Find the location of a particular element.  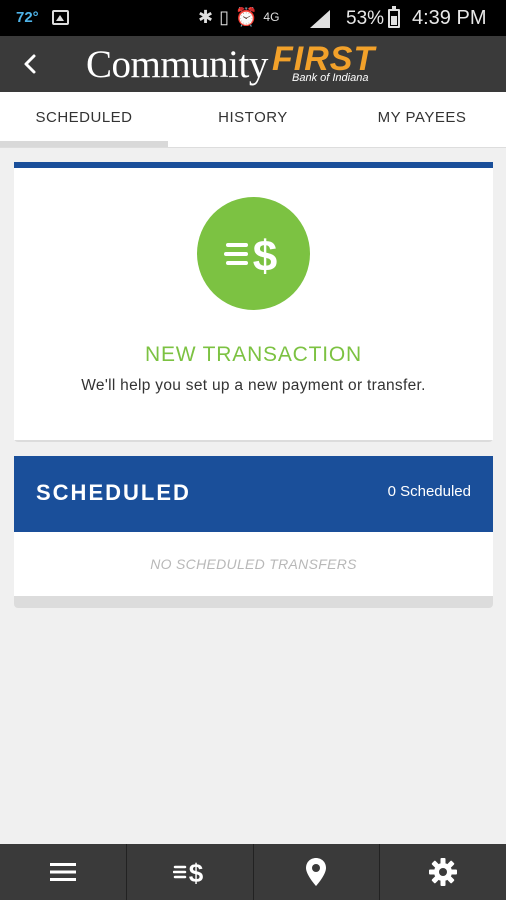

scheduled-header: SCHEDULED 0 Scheduled is located at coordinates (253, 494).